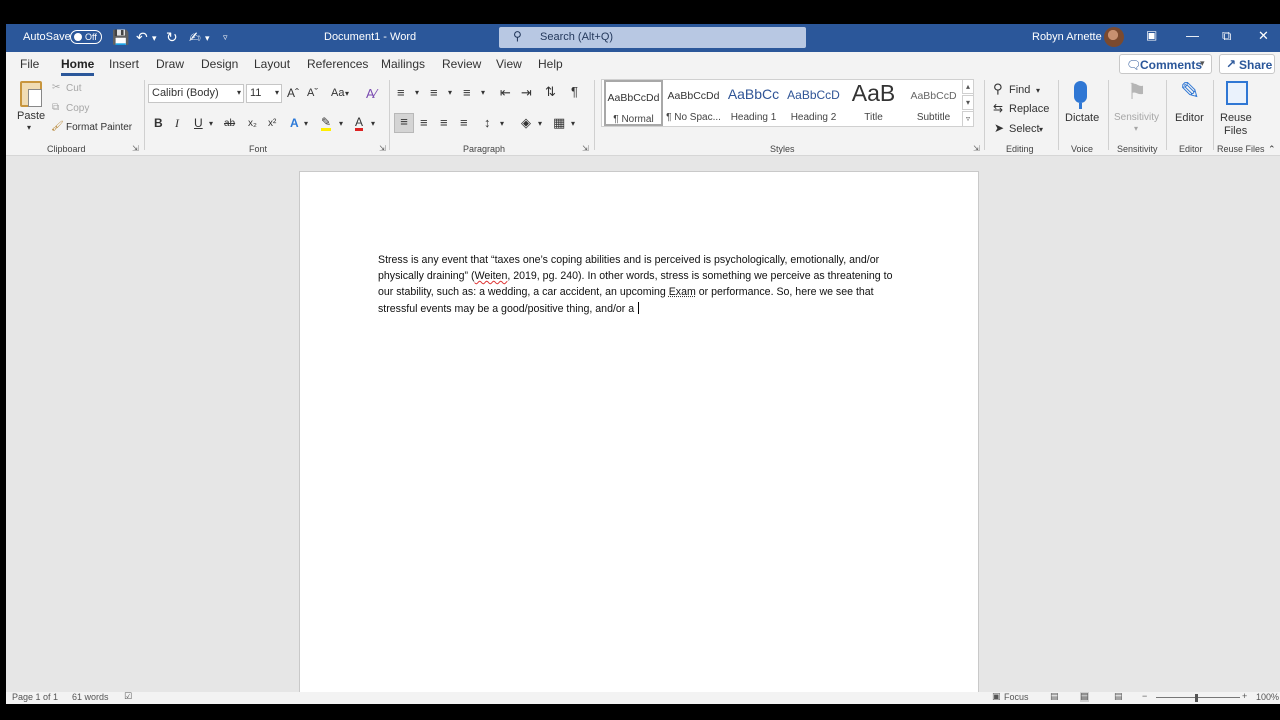  I want to click on collapse-ribbon-icon: ⌃, so click(1272, 149).